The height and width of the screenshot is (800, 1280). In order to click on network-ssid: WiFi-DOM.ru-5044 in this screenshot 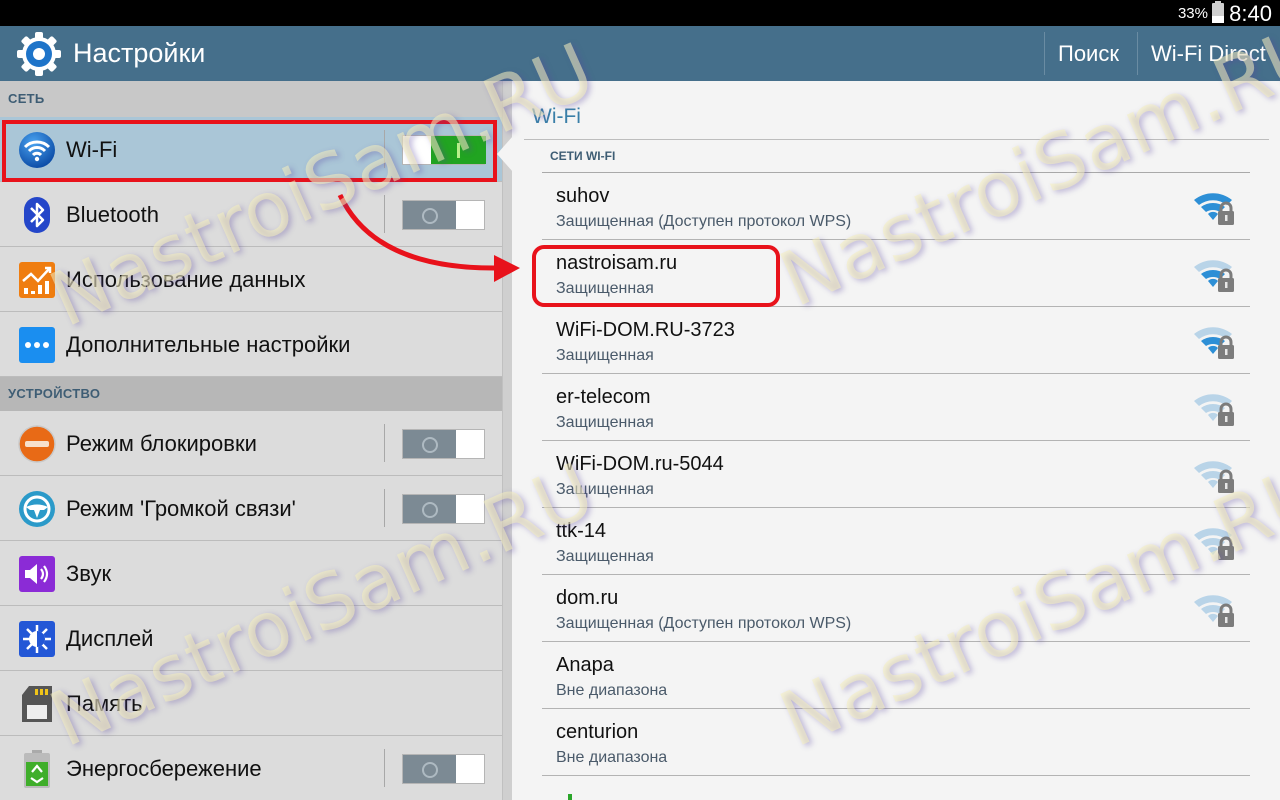, I will do `click(640, 464)`.